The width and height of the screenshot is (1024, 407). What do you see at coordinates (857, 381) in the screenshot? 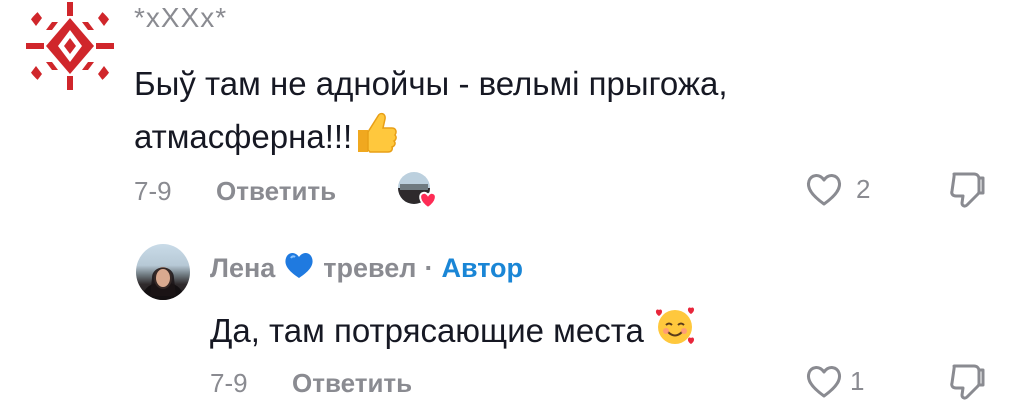
I see `like-count: 1` at bounding box center [857, 381].